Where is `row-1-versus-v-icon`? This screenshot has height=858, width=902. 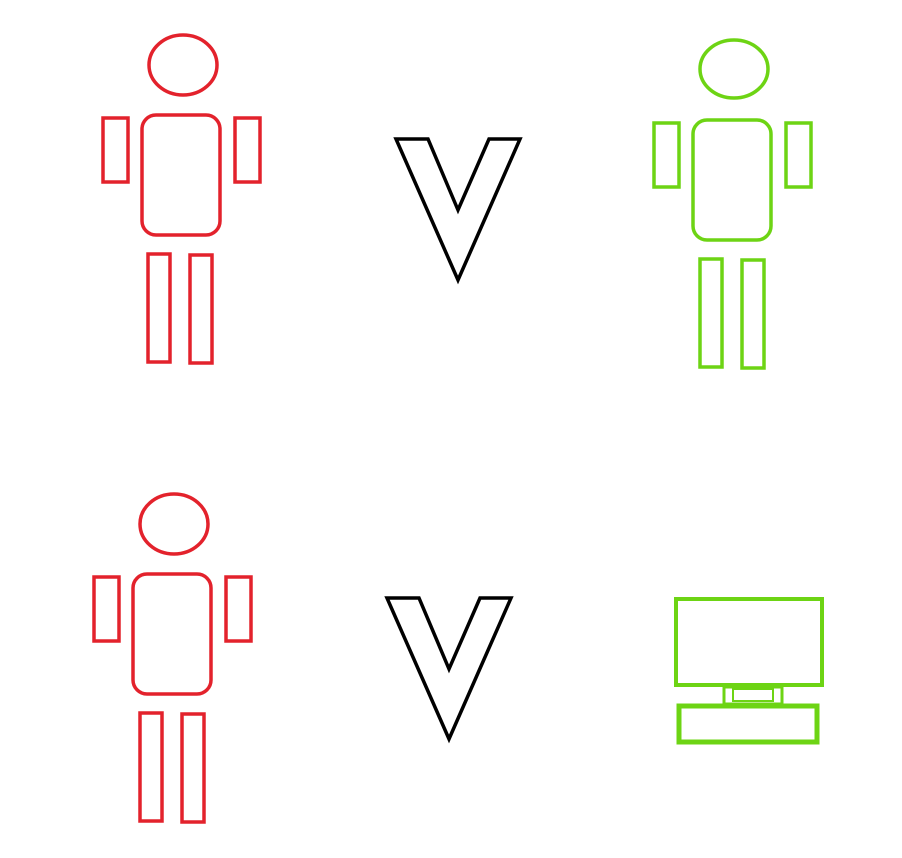 row-1-versus-v-icon is located at coordinates (458, 211).